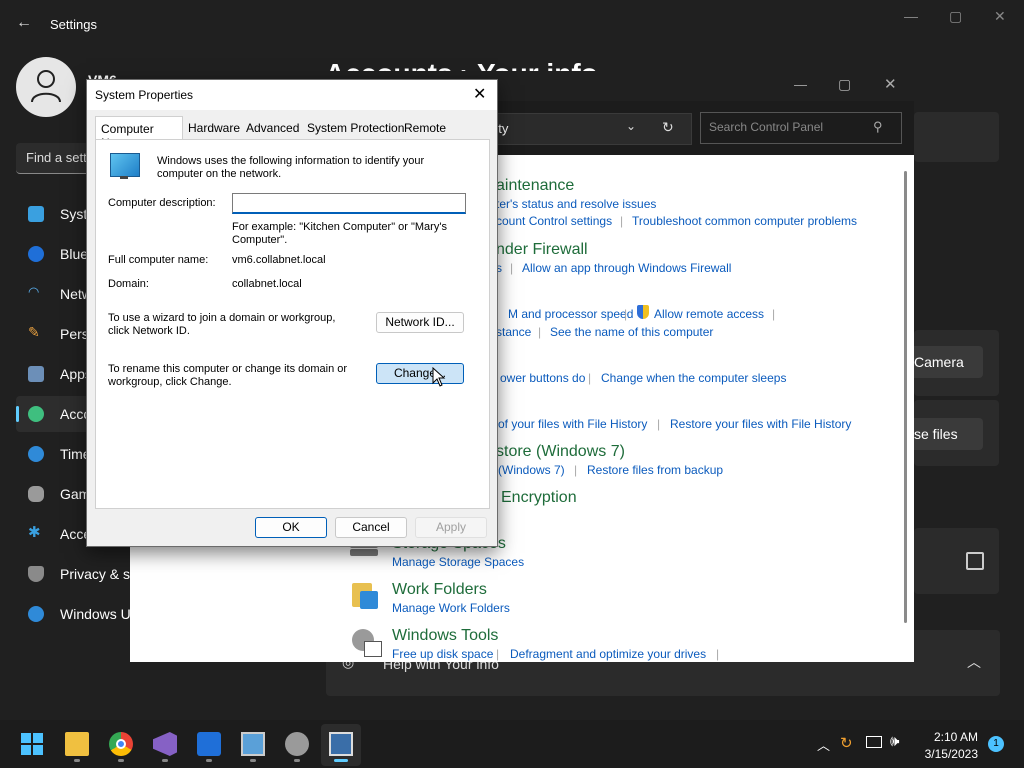 This screenshot has width=1024, height=768. I want to click on camera-button: Camera, so click(944, 362).